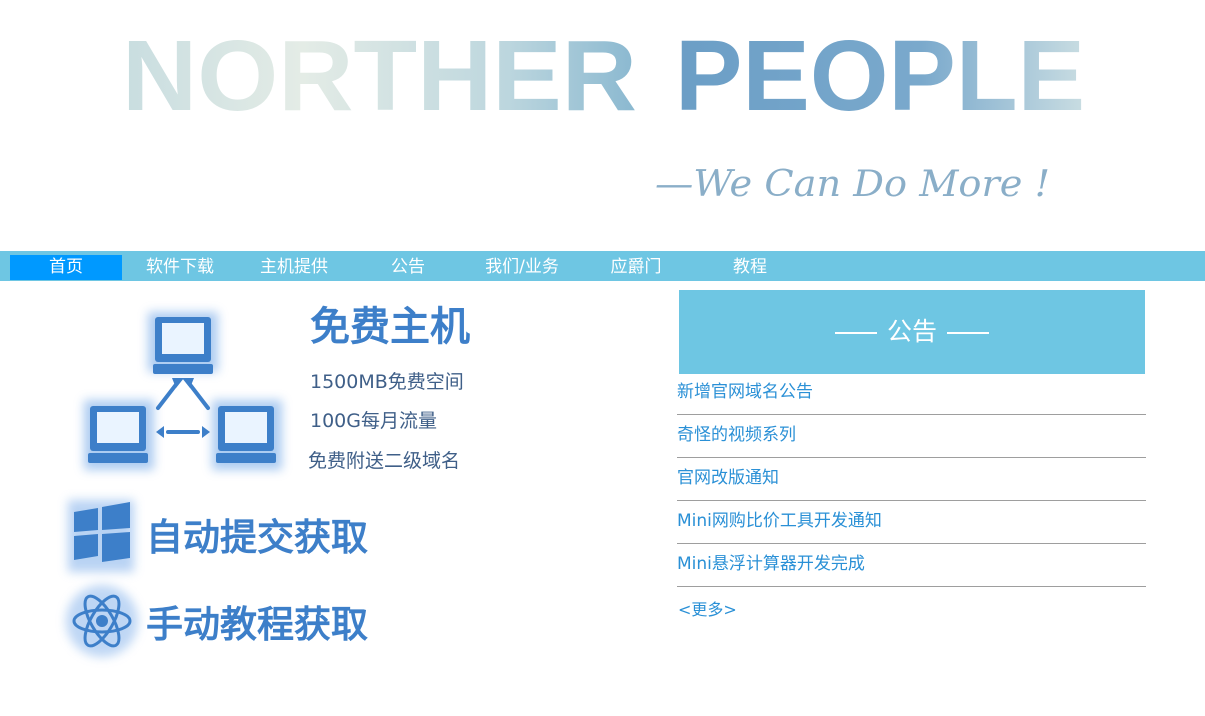  Describe the element at coordinates (750, 267) in the screenshot. I see `nav-item-tutorials: 教程` at that location.